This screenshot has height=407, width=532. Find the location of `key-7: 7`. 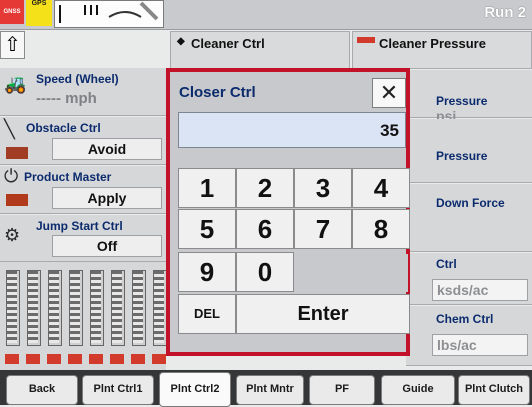

key-7: 7 is located at coordinates (323, 229).